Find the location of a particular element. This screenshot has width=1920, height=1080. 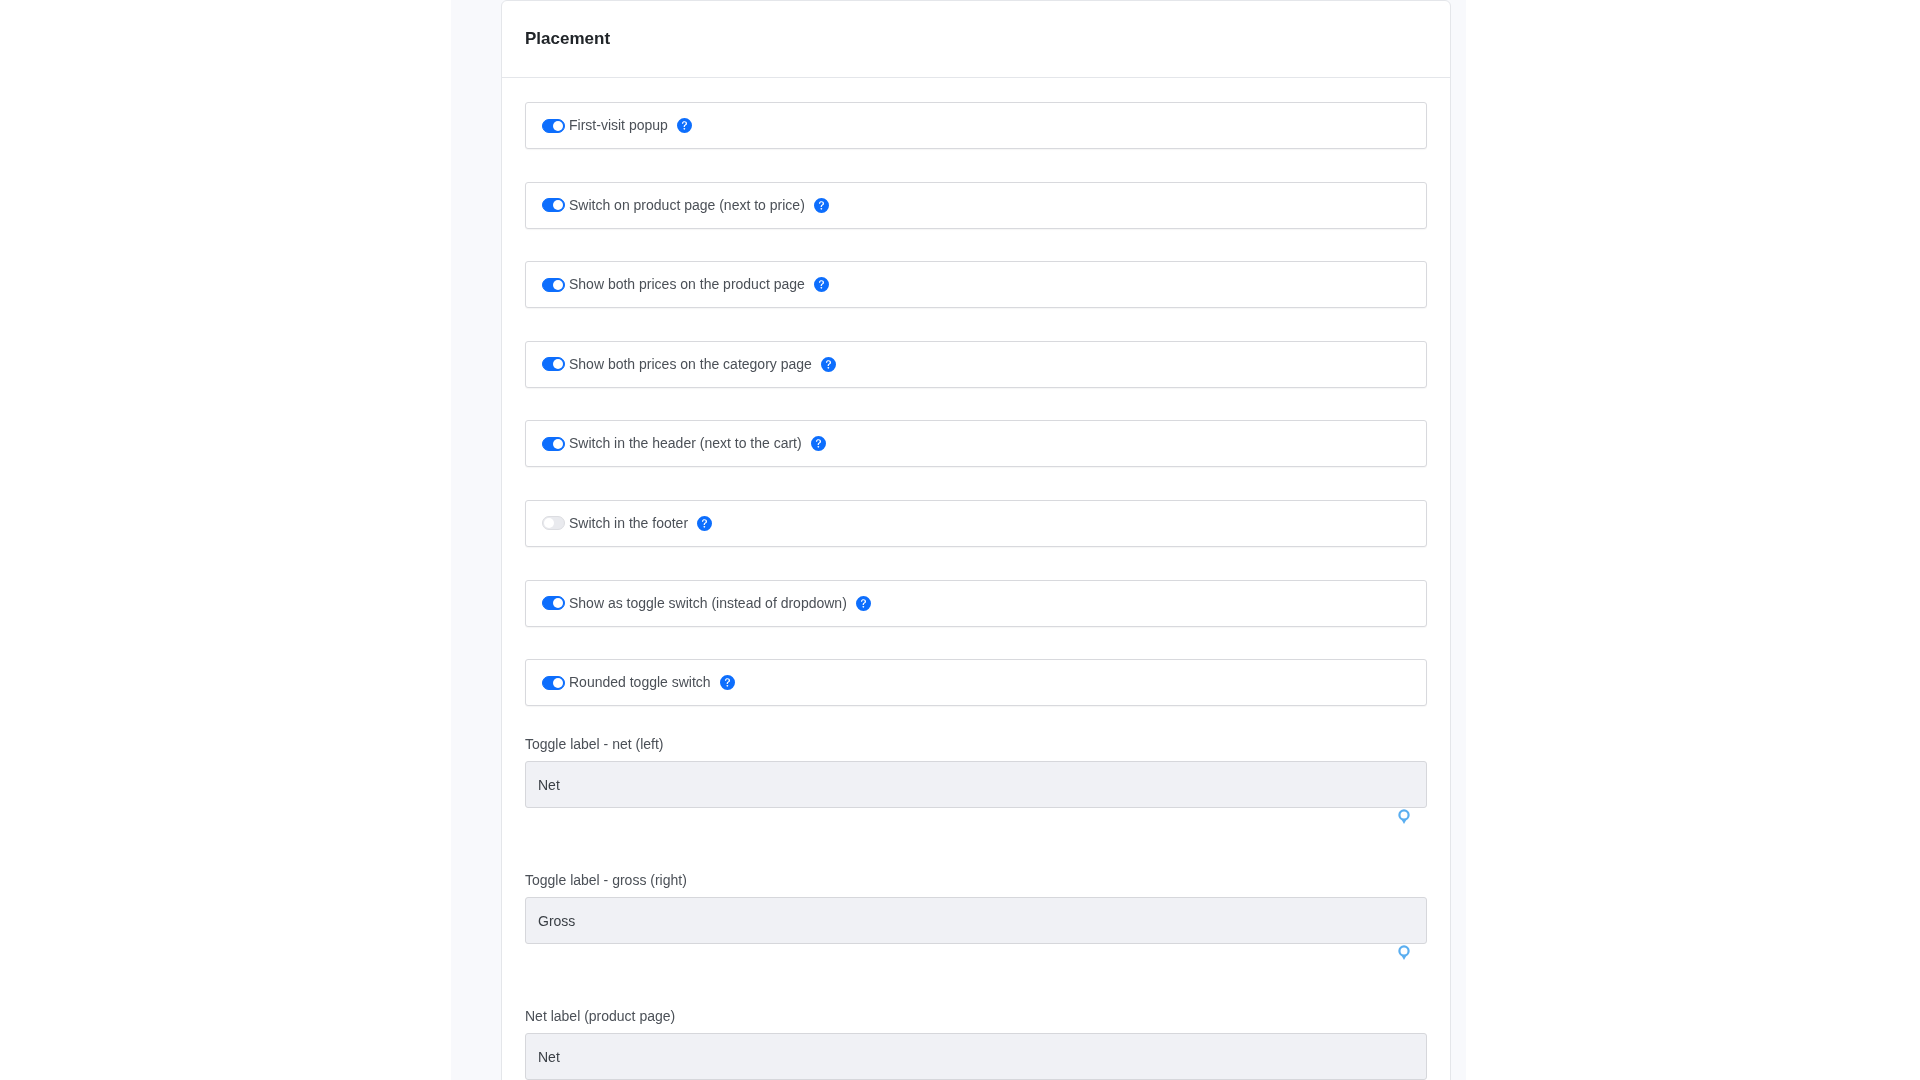

toggle-label: First-visit popup is located at coordinates (618, 125).